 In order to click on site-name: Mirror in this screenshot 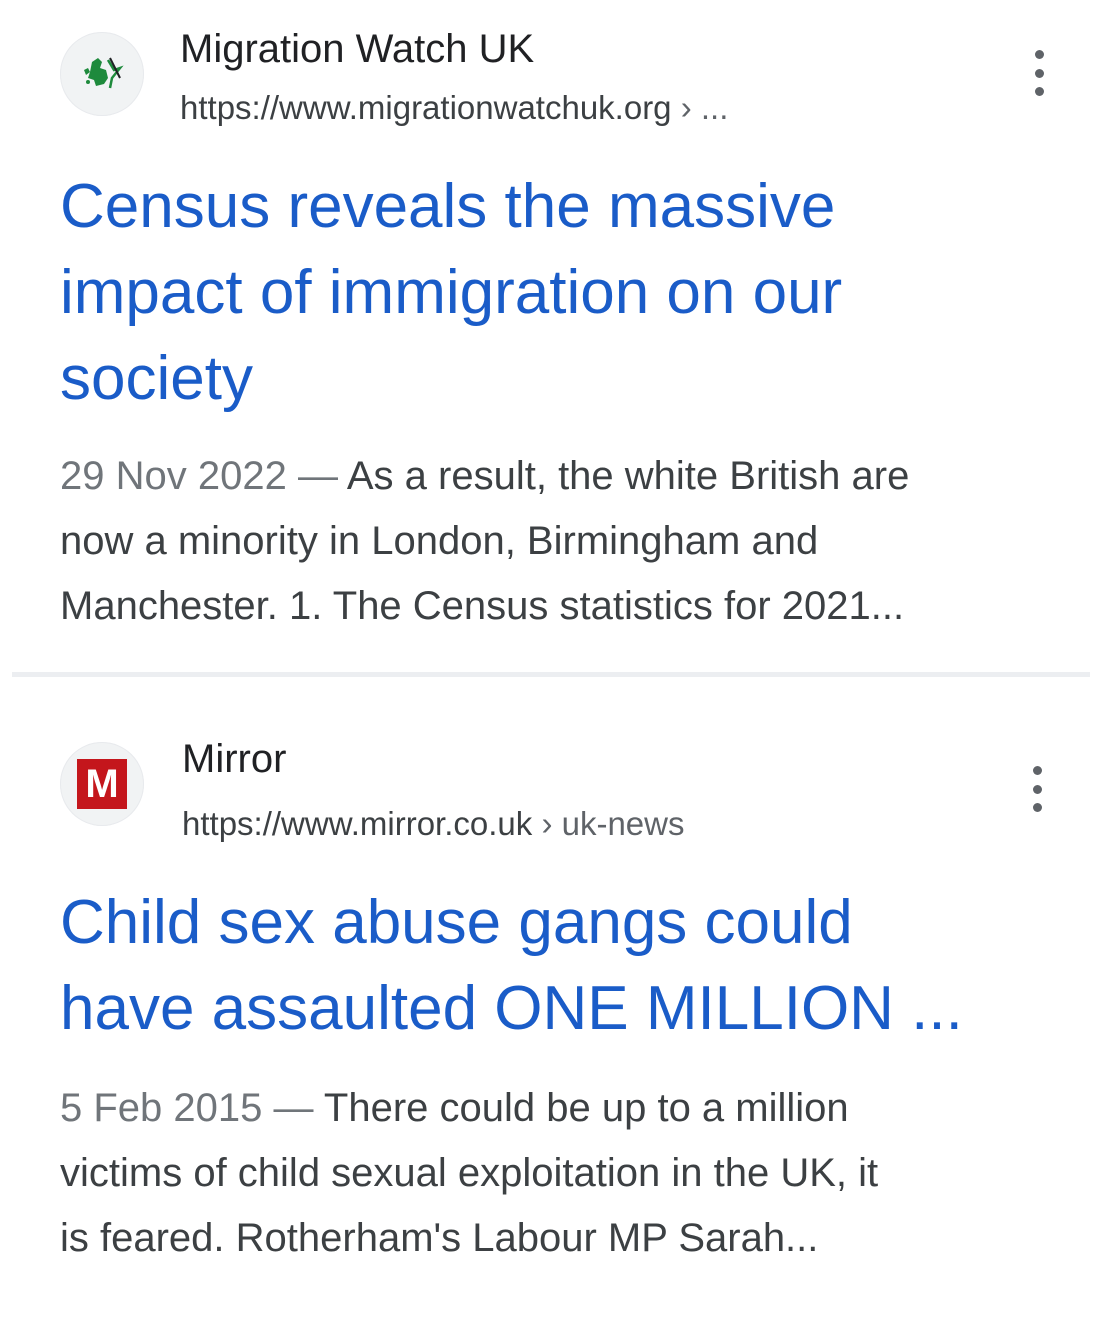, I will do `click(234, 759)`.